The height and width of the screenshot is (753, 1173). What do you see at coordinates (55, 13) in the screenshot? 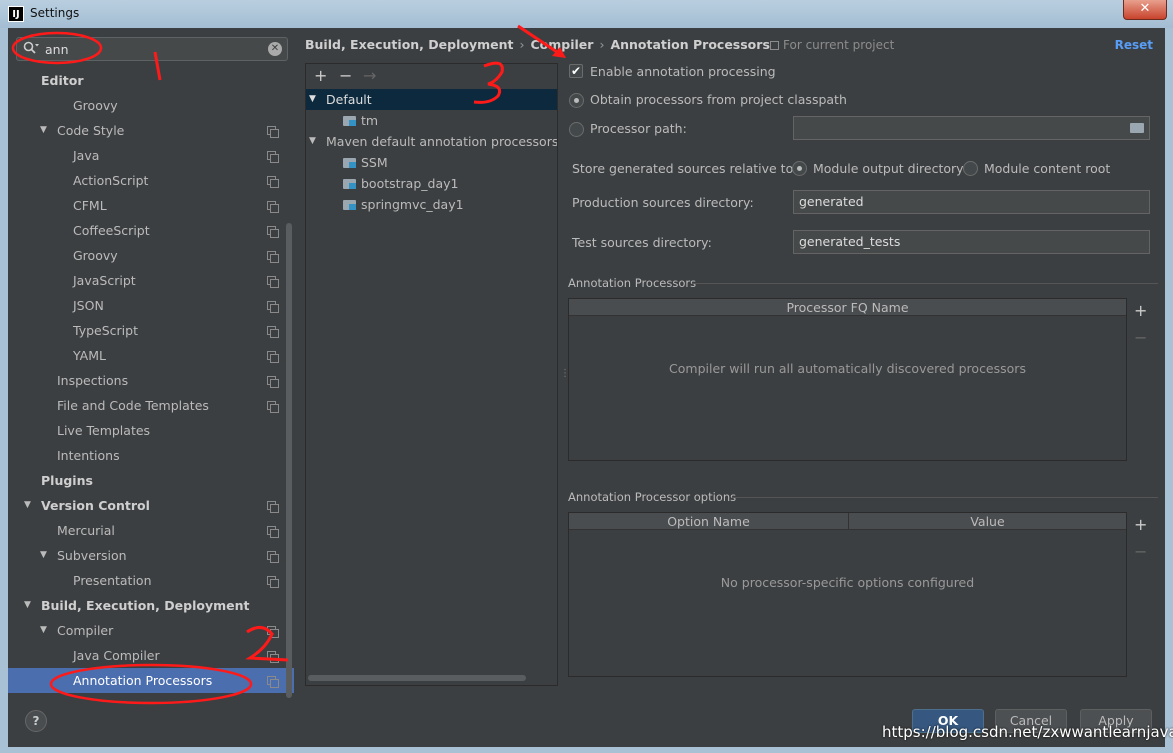
I see `window-title: Settings` at bounding box center [55, 13].